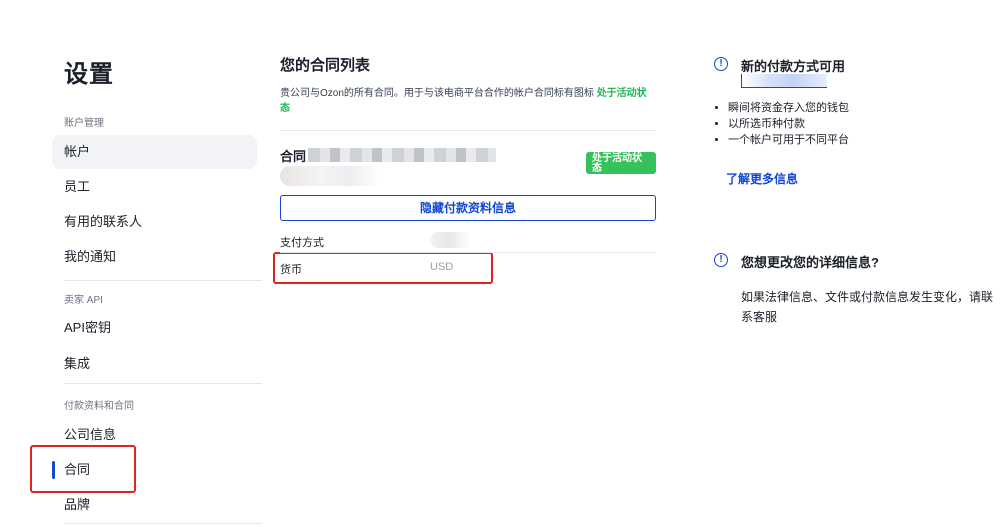  I want to click on sidebar-item-contracts: 合同, so click(154, 470).